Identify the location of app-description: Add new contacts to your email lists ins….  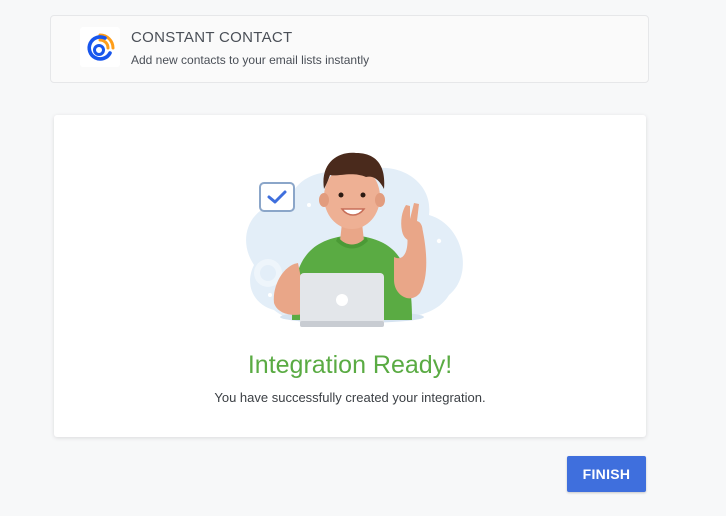
(250, 60).